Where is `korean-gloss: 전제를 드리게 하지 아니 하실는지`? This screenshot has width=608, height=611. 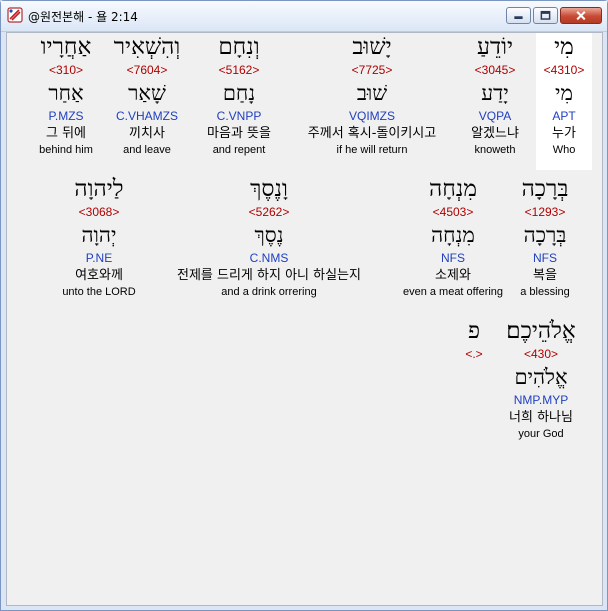 korean-gloss: 전제를 드리게 하지 아니 하실는지 is located at coordinates (269, 275).